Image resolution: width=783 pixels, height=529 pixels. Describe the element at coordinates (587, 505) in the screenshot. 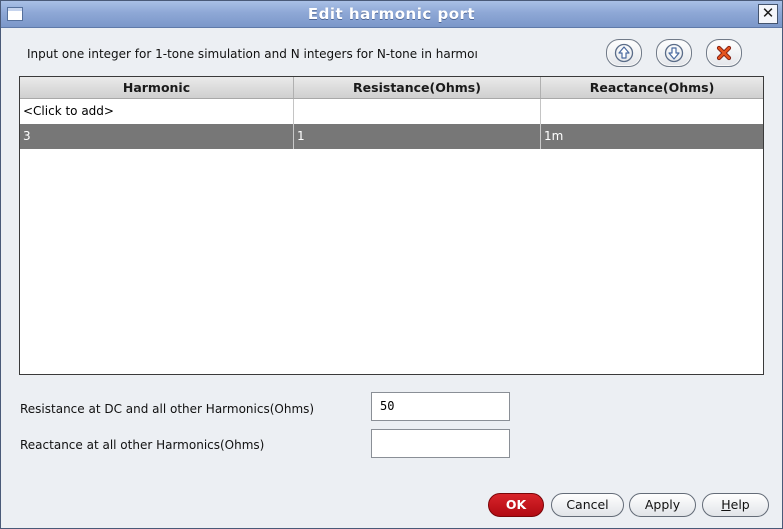

I see `cancel-button: Cancel` at that location.